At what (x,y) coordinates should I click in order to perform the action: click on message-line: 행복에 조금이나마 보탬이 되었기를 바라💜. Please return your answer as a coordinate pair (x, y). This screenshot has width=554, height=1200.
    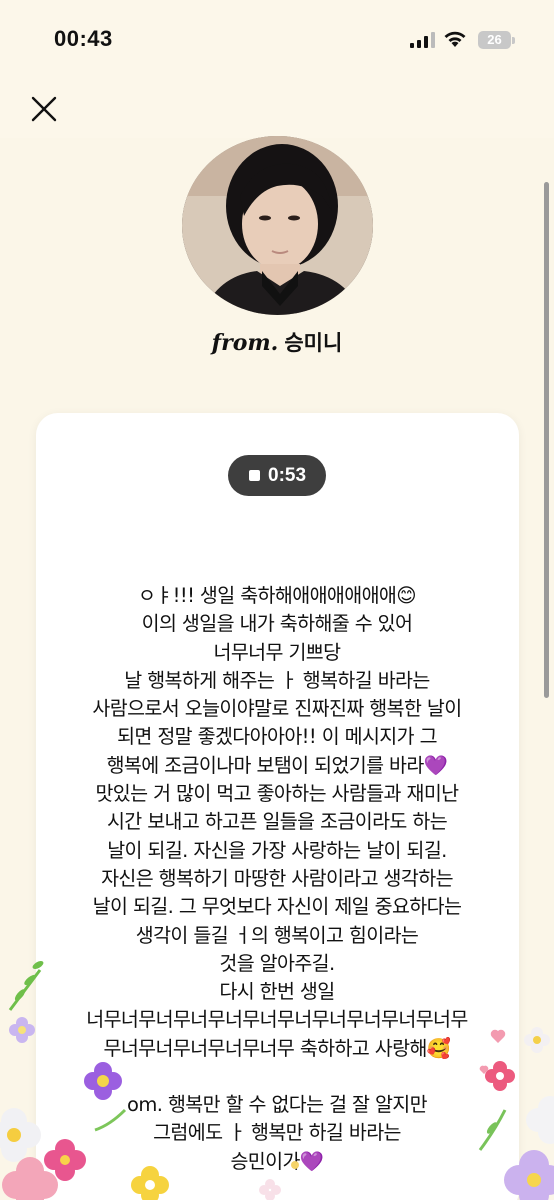
    Looking at the image, I should click on (277, 765).